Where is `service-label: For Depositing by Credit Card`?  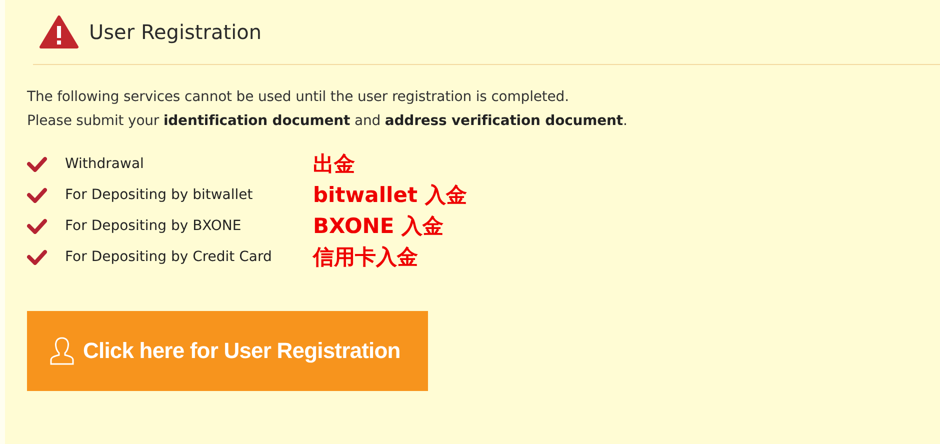
service-label: For Depositing by Credit Card is located at coordinates (169, 256).